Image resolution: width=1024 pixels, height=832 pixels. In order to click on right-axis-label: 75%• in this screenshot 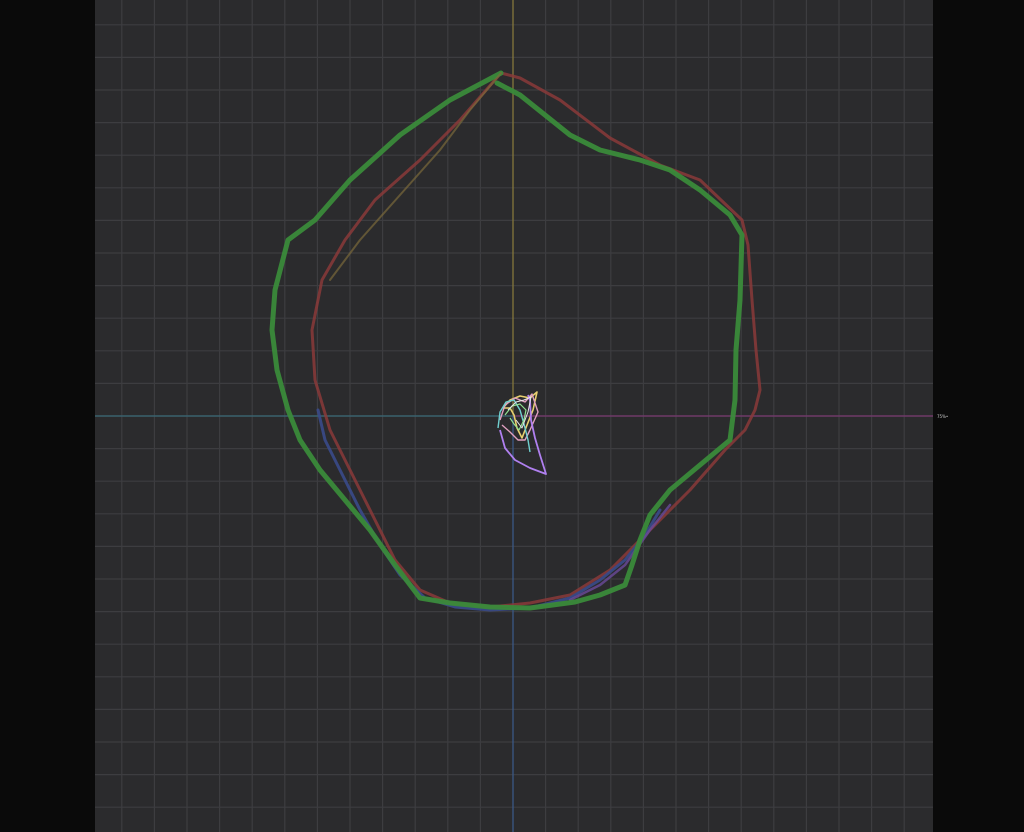, I will do `click(942, 416)`.